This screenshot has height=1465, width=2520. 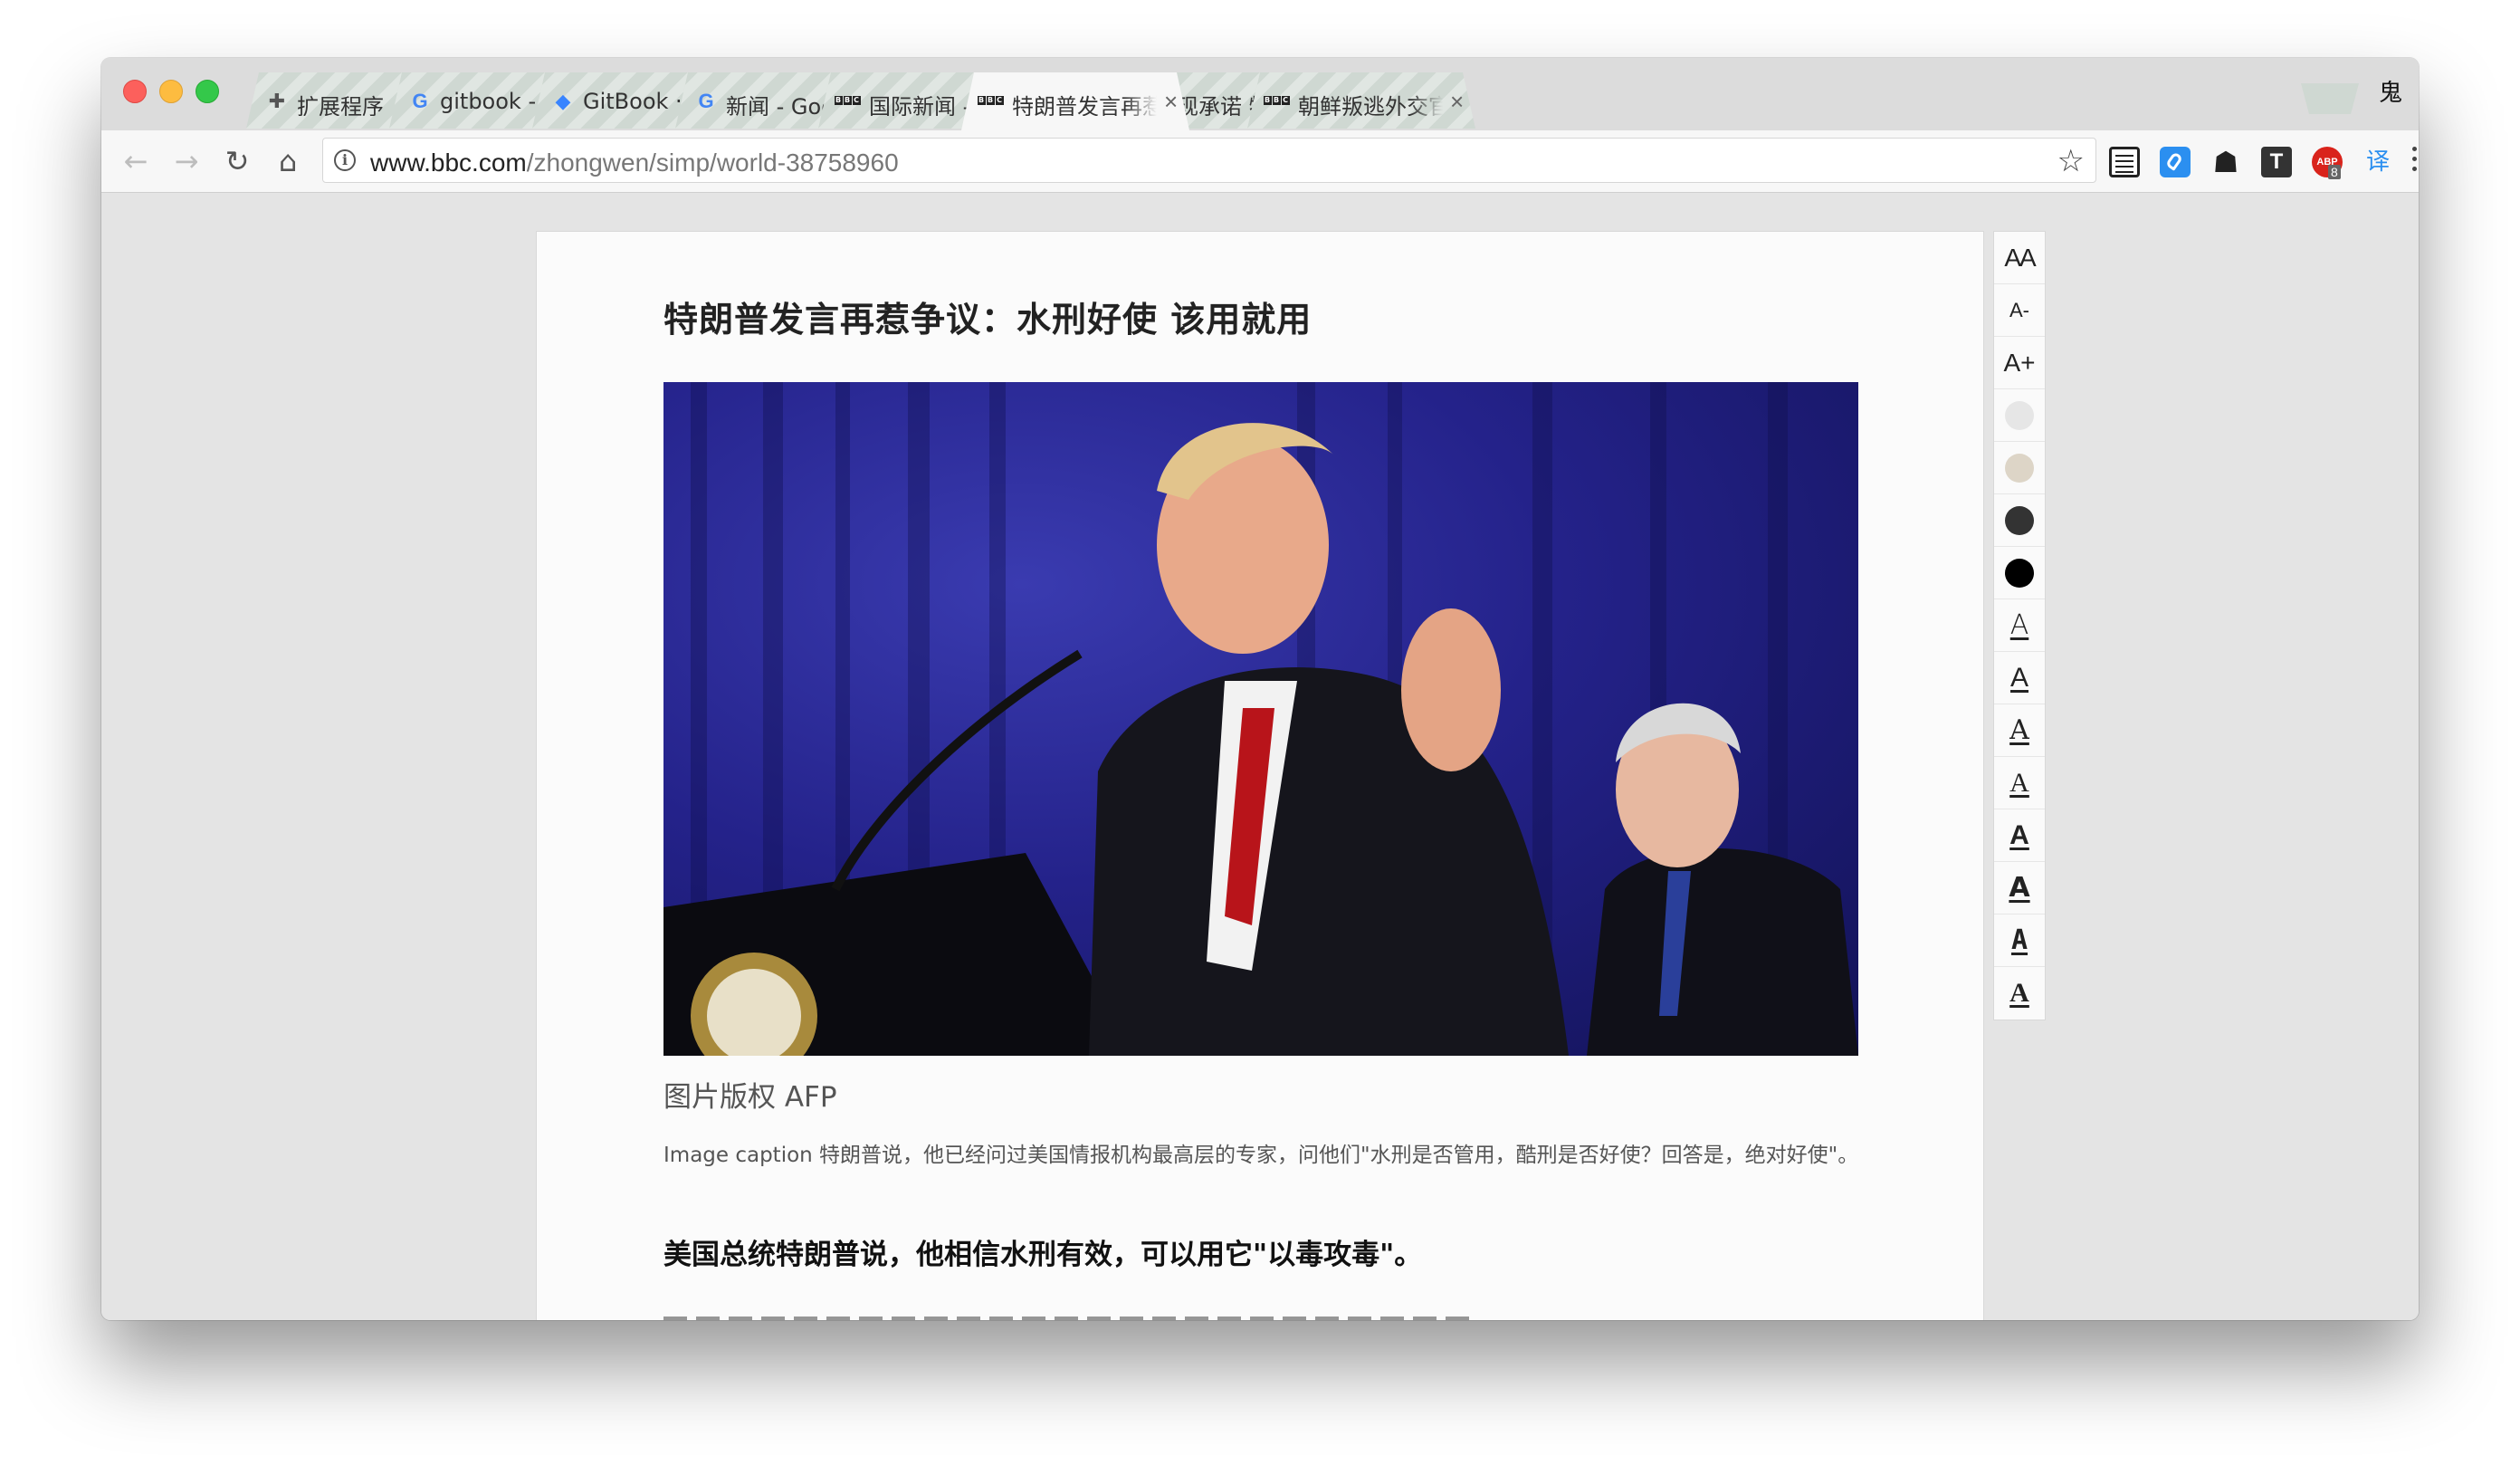 I want to click on close-window-button, so click(x=135, y=92).